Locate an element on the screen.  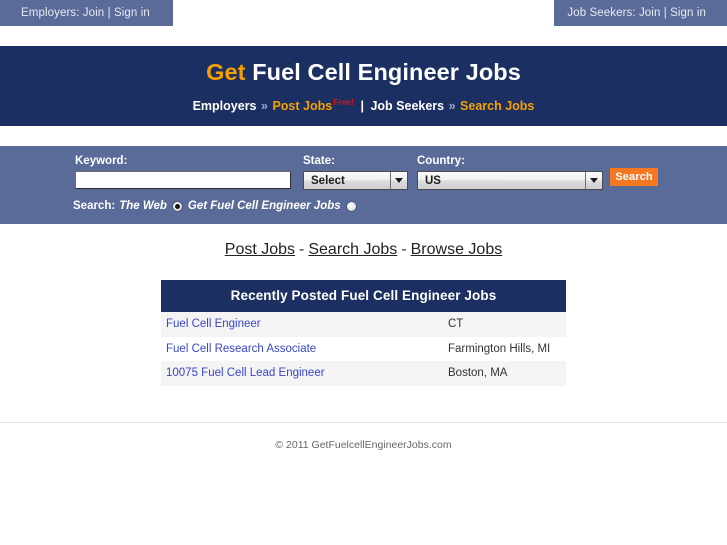
free-badge: Free! is located at coordinates (343, 101).